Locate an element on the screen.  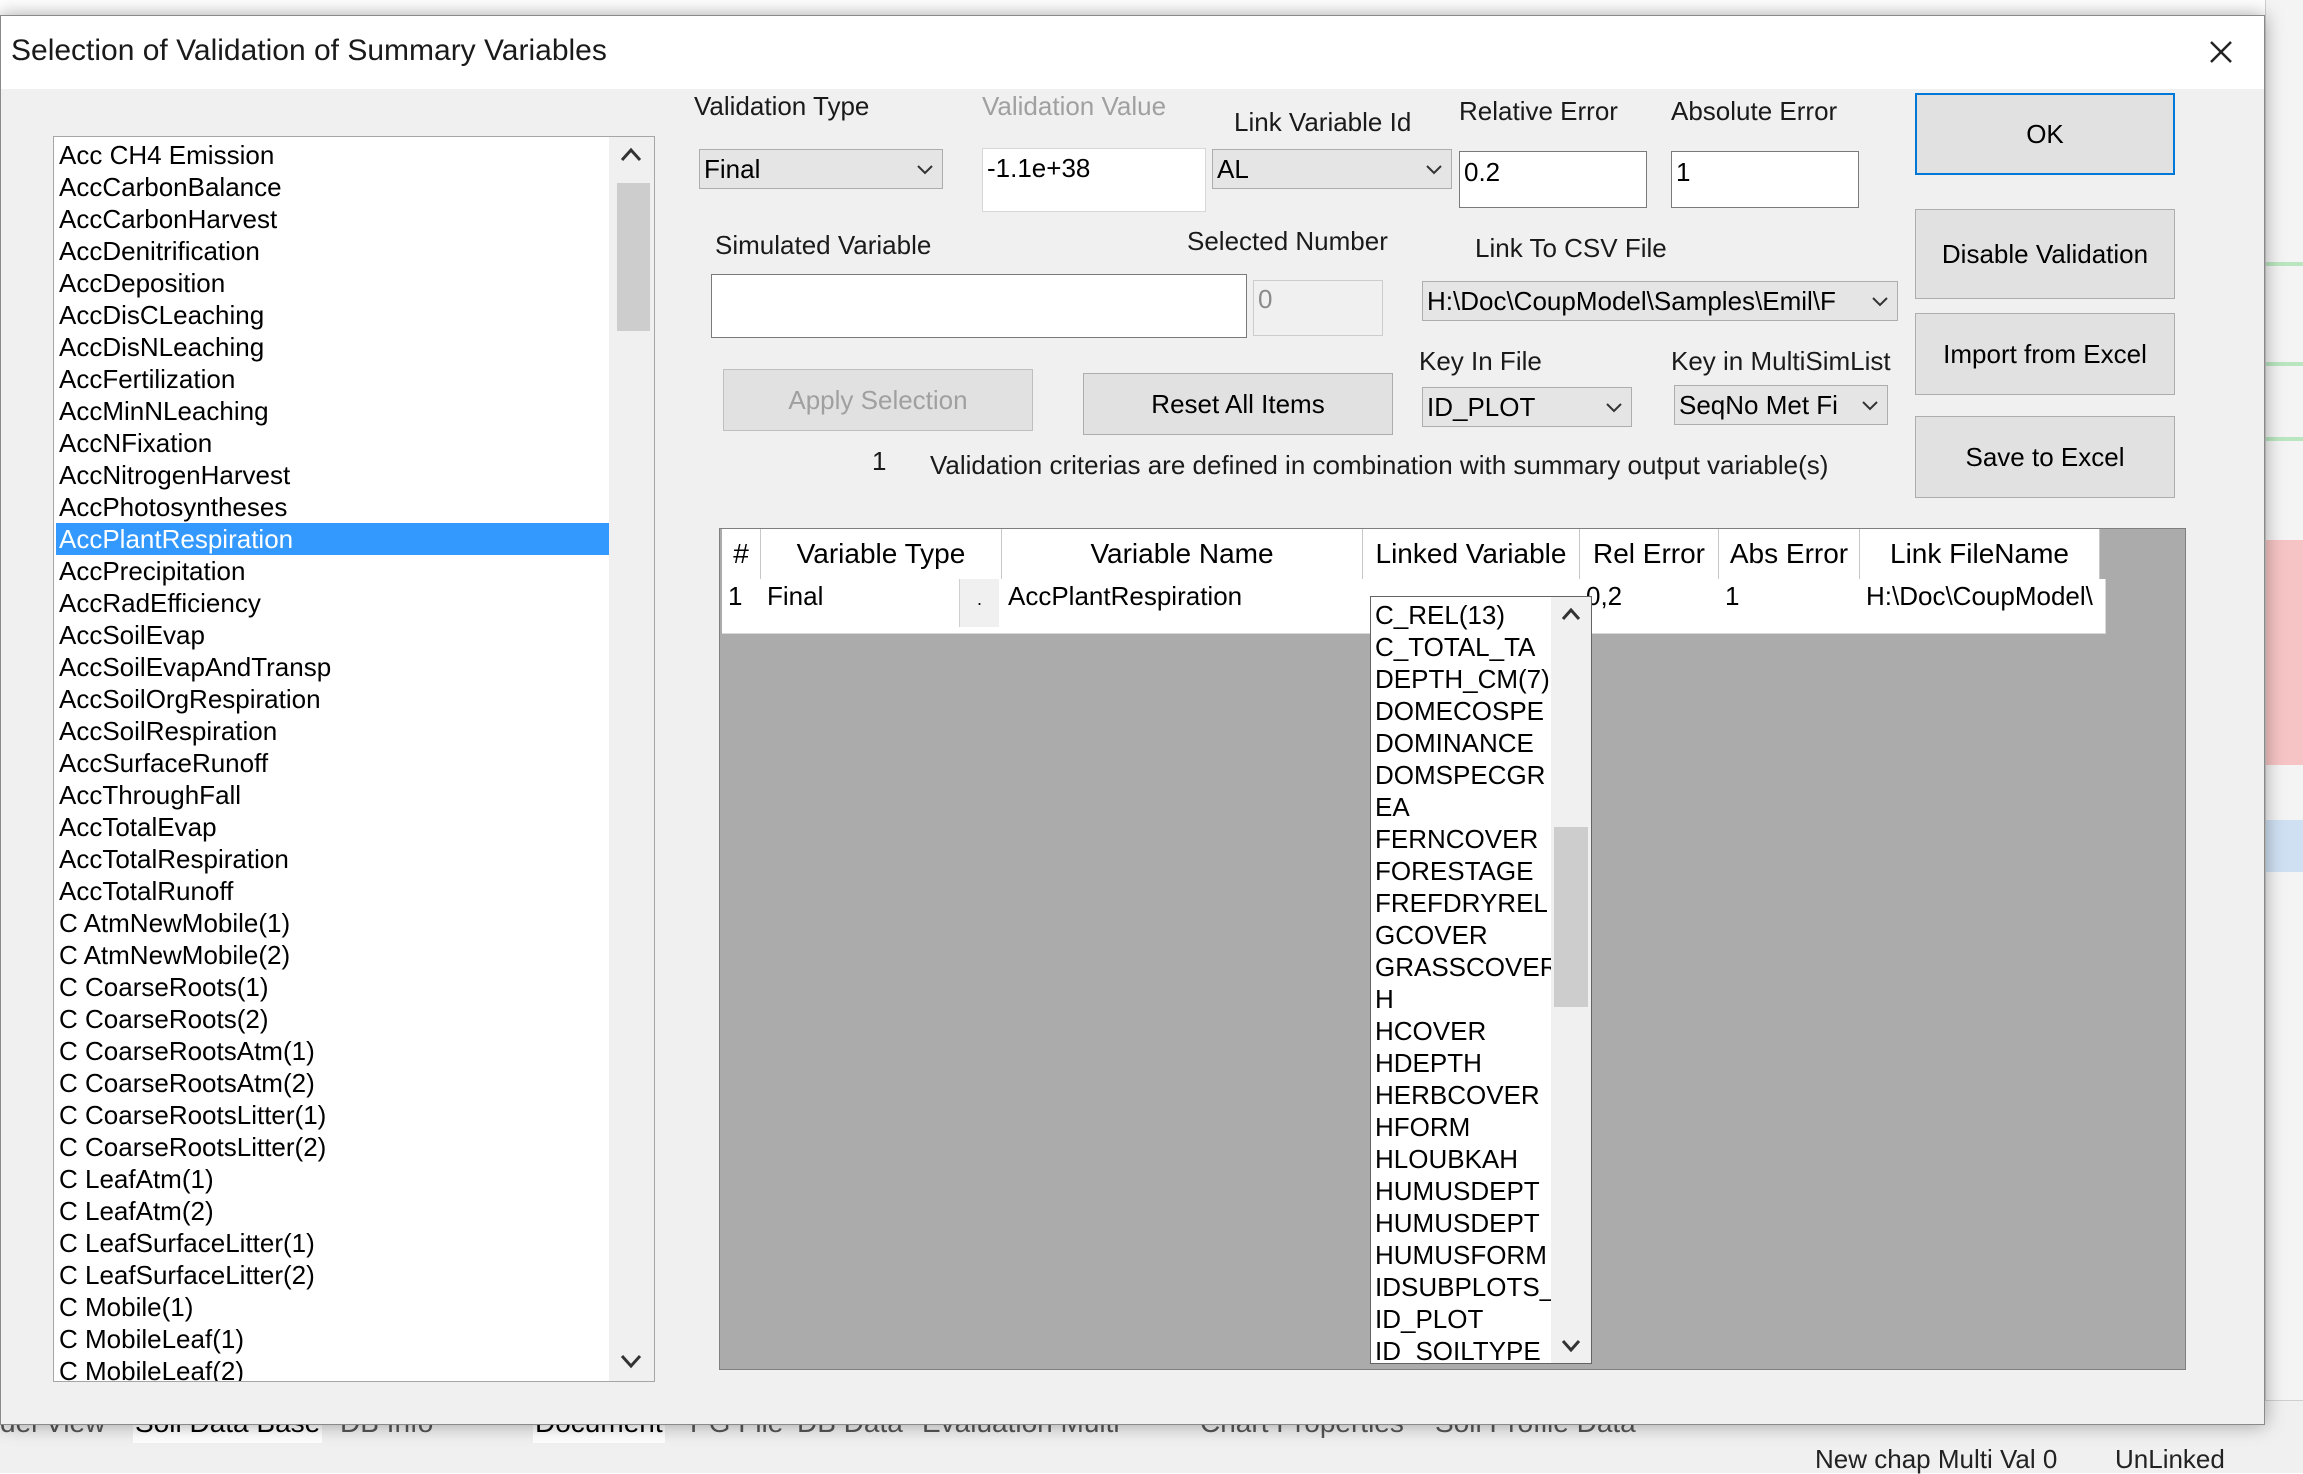
grid-header-num: # is located at coordinates (741, 554).